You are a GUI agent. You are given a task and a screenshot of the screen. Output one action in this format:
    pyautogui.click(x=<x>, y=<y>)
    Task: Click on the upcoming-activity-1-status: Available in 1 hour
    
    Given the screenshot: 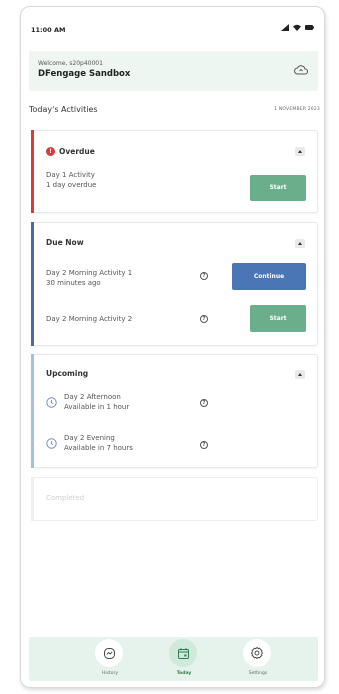 What is the action you would take?
    pyautogui.click(x=97, y=407)
    